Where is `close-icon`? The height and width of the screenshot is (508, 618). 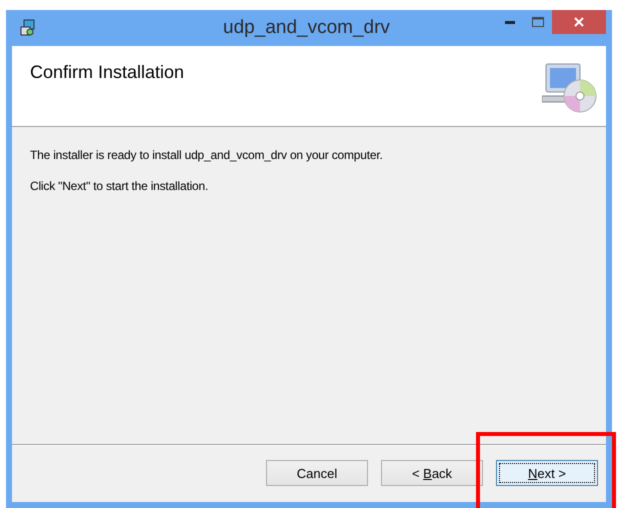
close-icon is located at coordinates (579, 22).